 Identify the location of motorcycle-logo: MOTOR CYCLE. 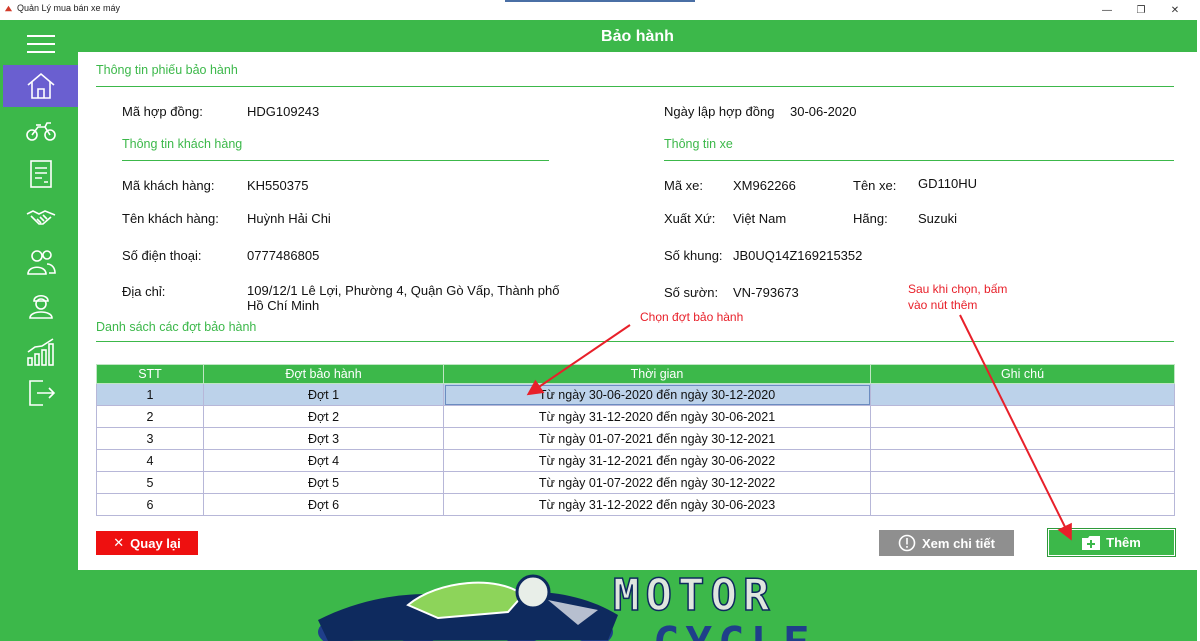
(566, 605).